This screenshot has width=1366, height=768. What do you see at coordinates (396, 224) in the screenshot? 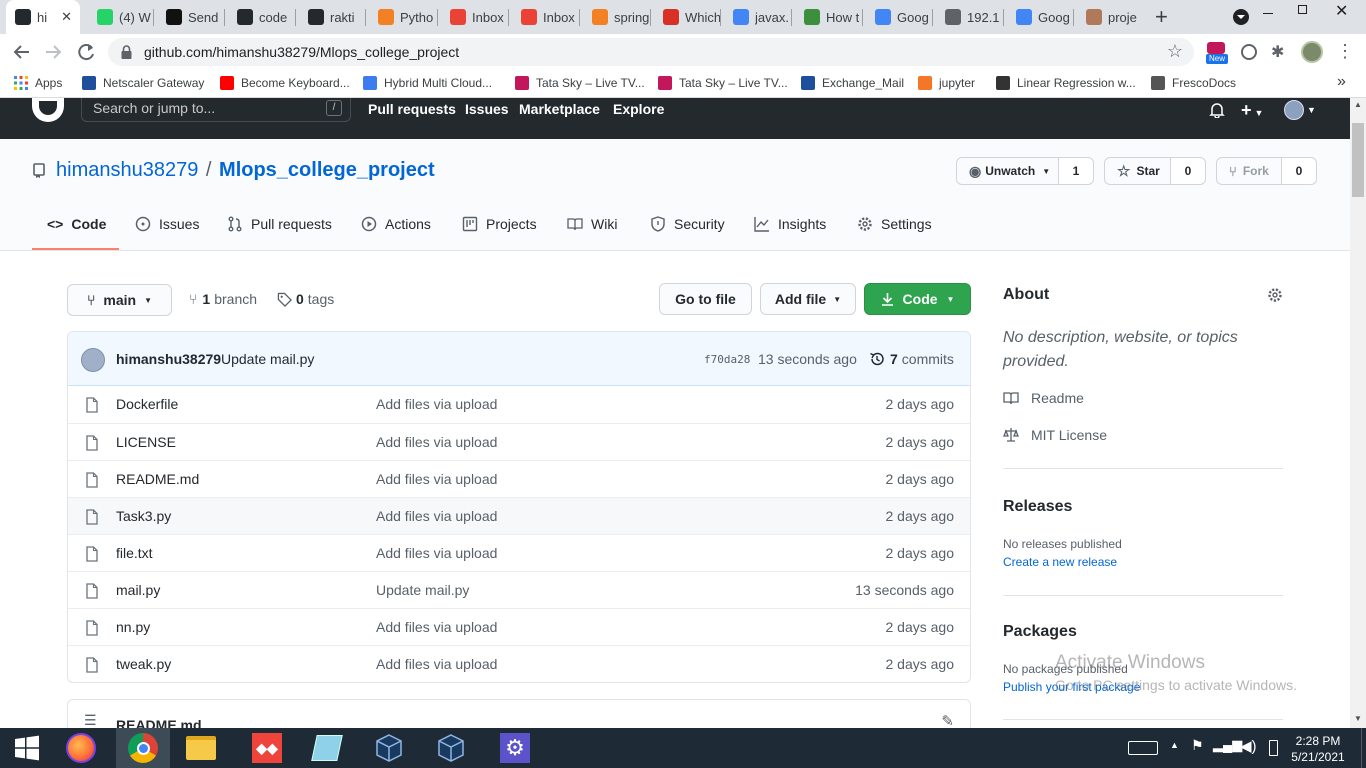
I see `tab-actions: Actions` at bounding box center [396, 224].